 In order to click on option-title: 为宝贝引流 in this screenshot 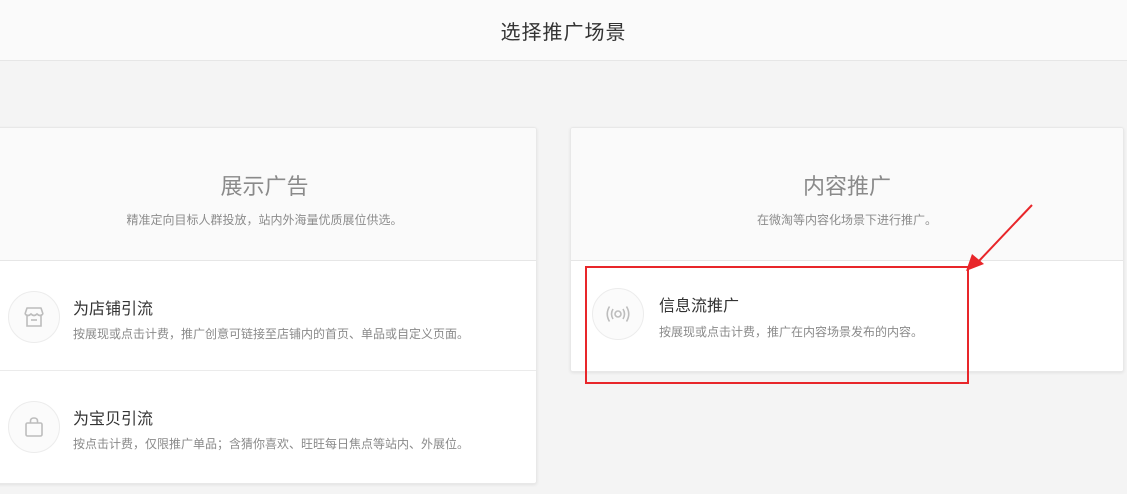, I will do `click(113, 418)`.